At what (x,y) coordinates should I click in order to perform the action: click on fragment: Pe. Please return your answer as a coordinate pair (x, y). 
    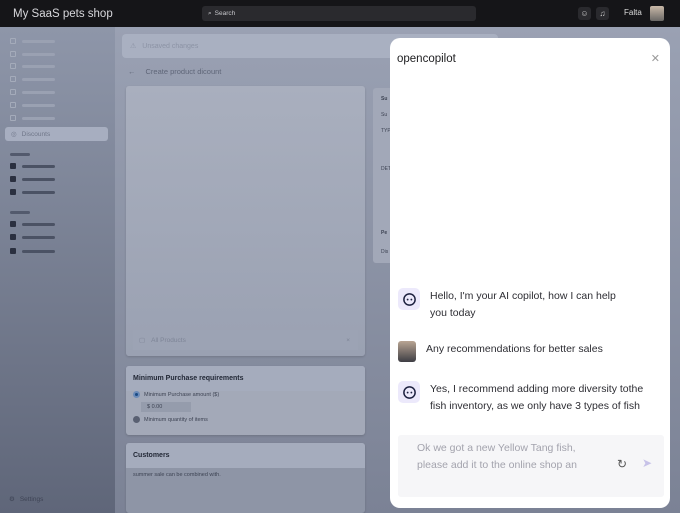
    Looking at the image, I should click on (384, 233).